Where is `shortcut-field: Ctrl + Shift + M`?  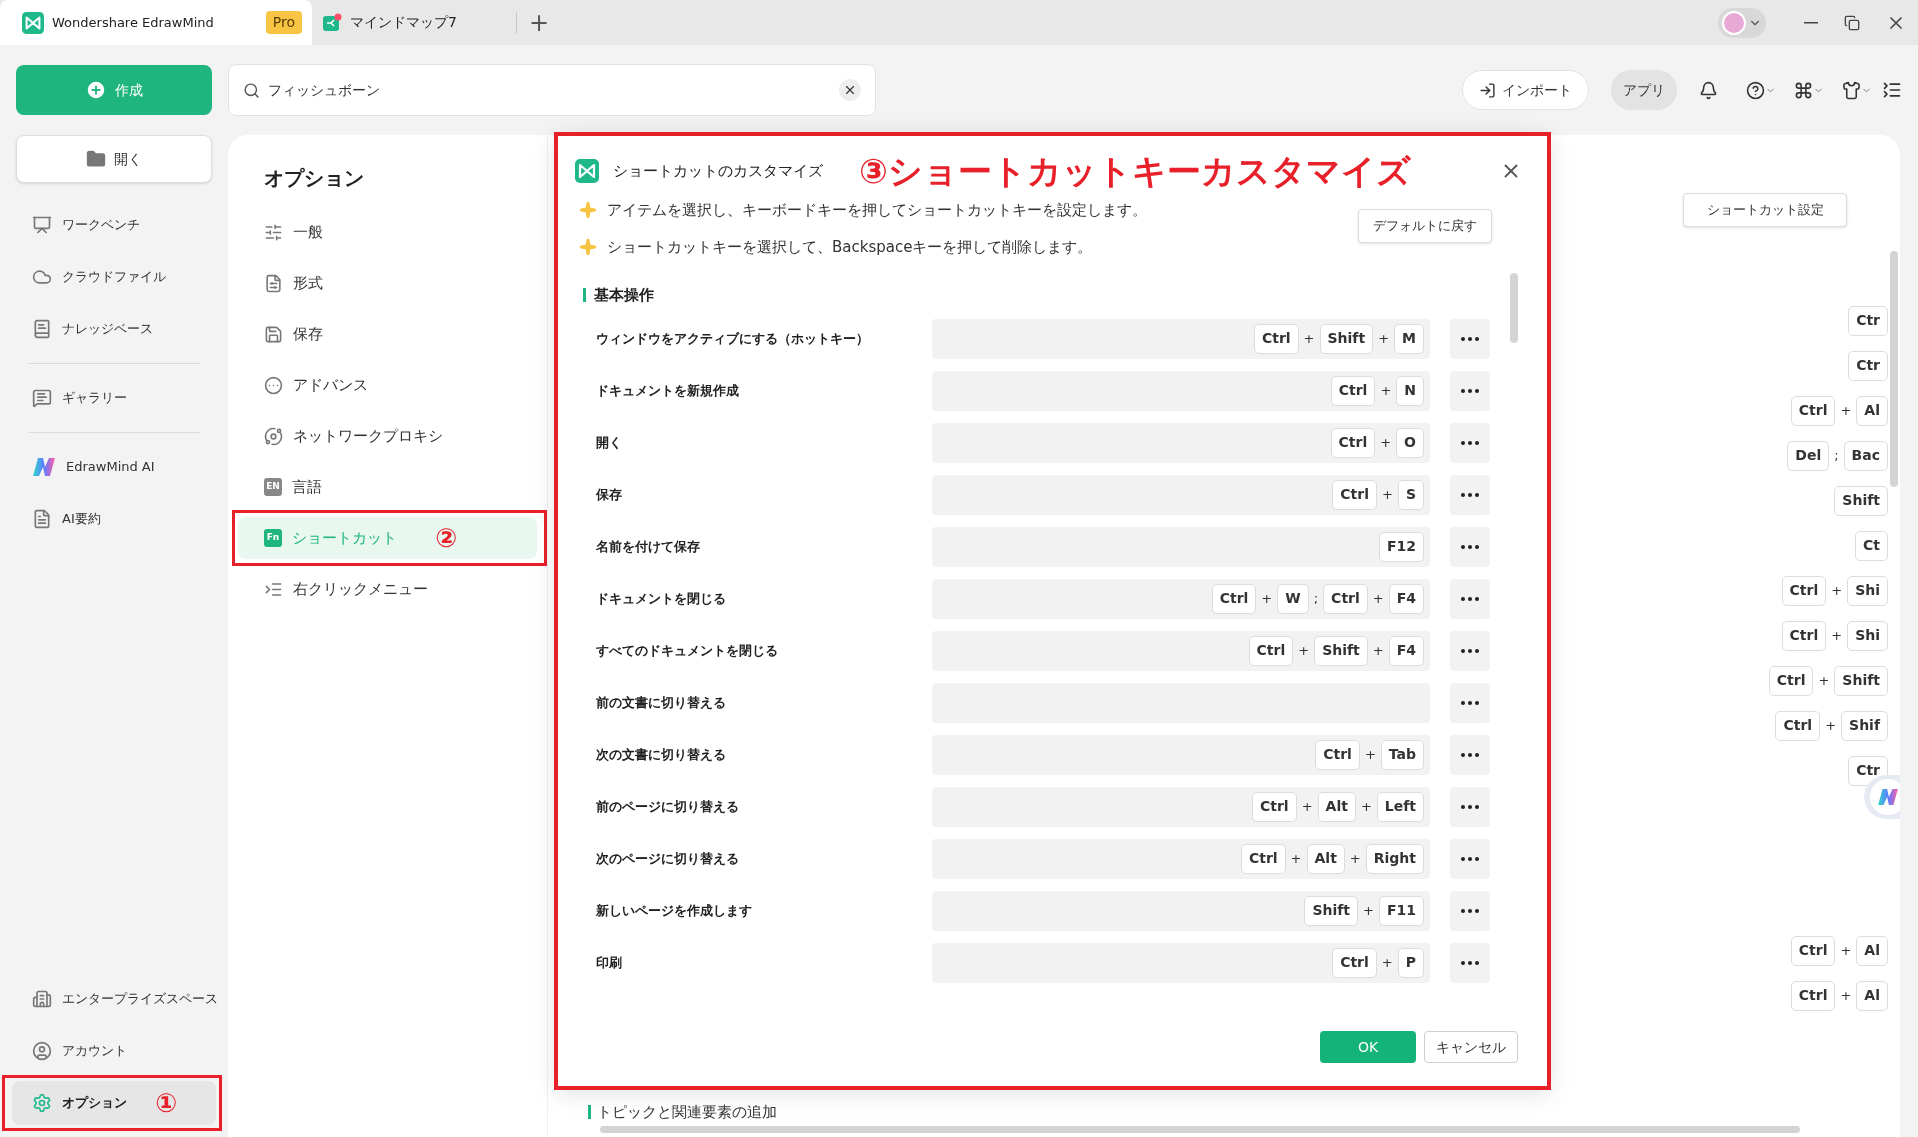 shortcut-field: Ctrl + Shift + M is located at coordinates (1181, 338).